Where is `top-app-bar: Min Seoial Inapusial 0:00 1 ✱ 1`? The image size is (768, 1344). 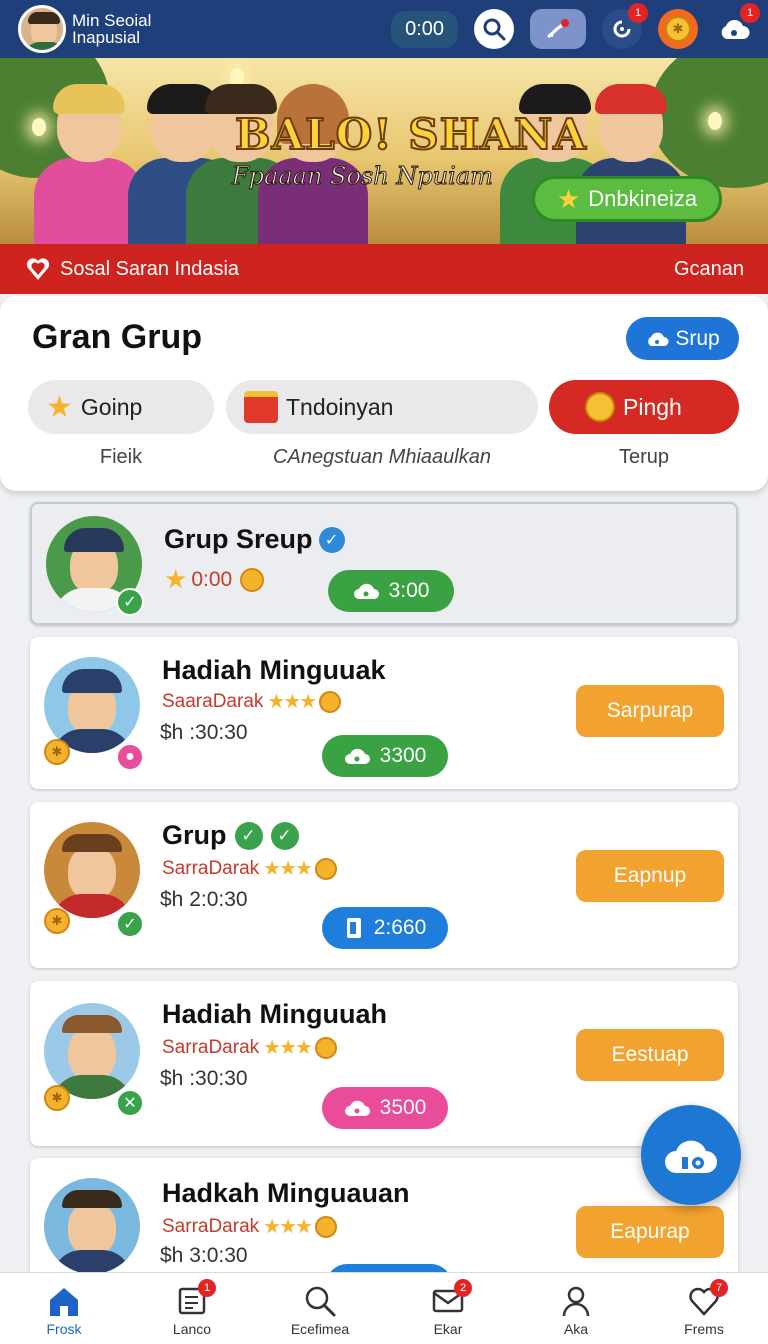
top-app-bar: Min Seoial Inapusial 0:00 1 ✱ 1 is located at coordinates (384, 29).